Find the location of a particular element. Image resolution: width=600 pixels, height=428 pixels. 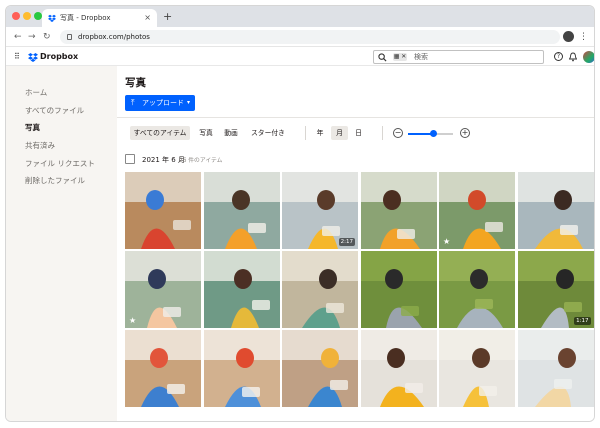

photo-girl-smiling is located at coordinates (555, 368).